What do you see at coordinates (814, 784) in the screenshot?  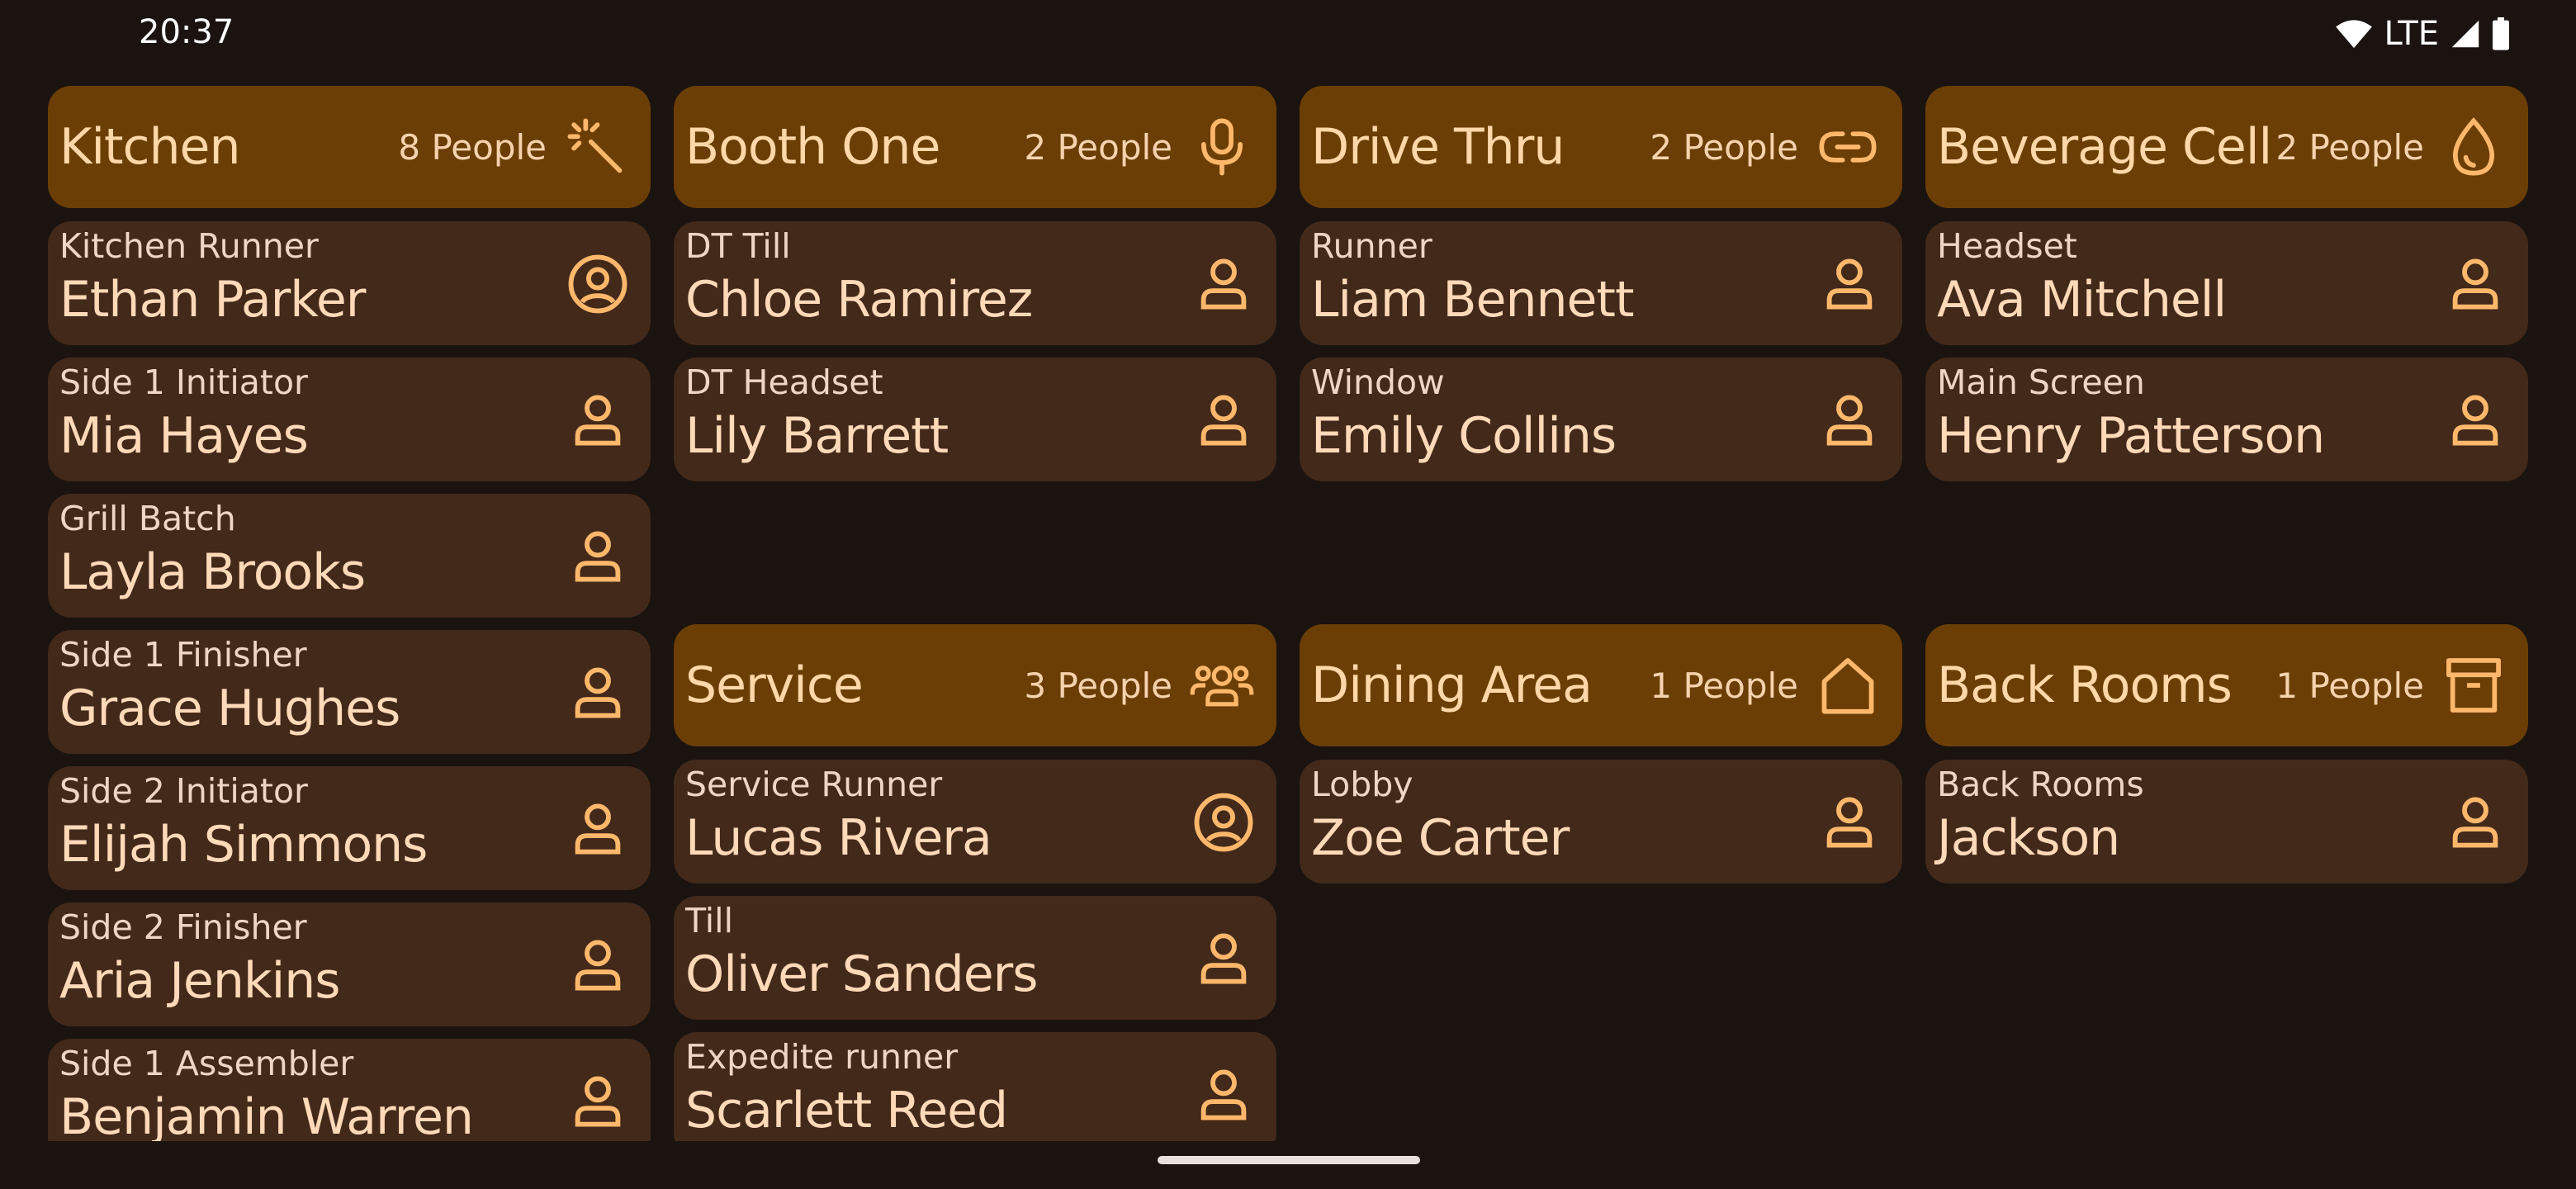 I see `member-role: Service Runner` at bounding box center [814, 784].